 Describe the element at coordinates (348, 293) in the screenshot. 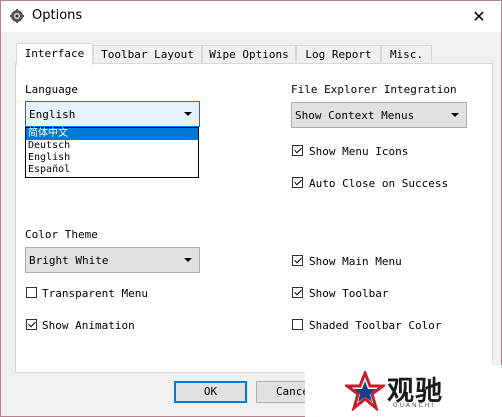

I see `show-toolbar-label: Show Toolbar` at that location.